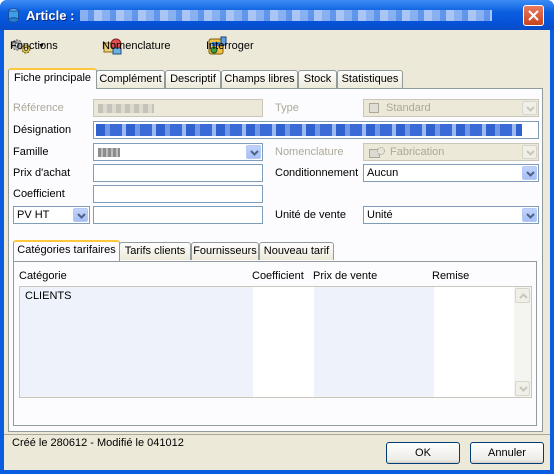  I want to click on famille-select, so click(178, 152).